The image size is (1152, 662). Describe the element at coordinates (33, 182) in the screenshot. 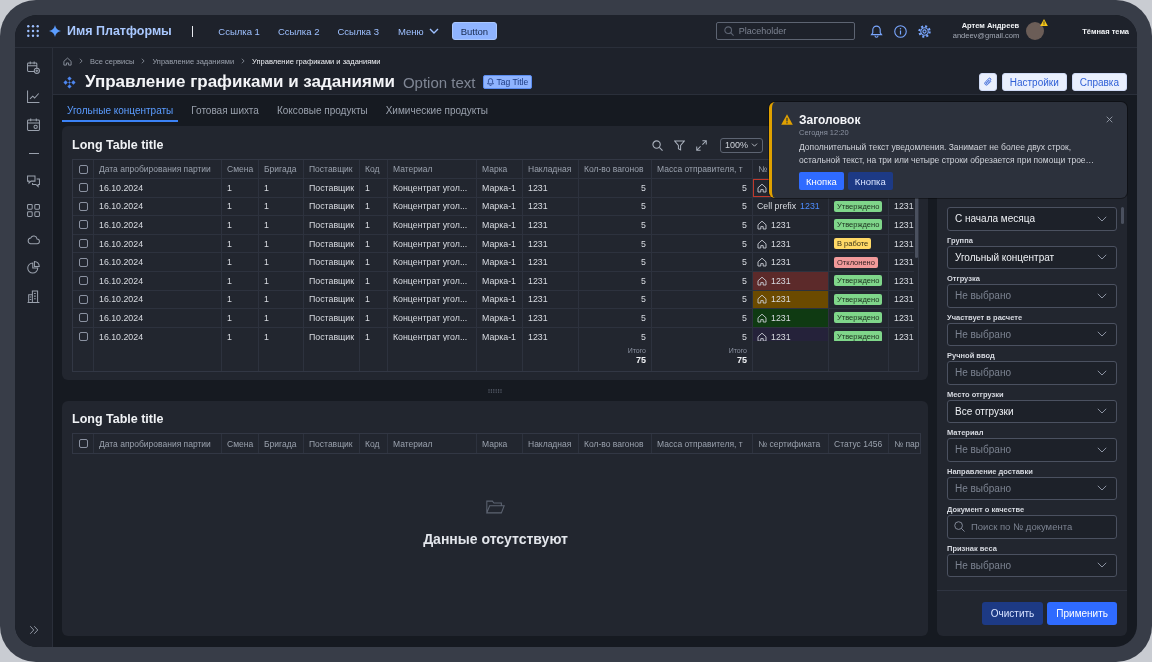

I see `chat-icon` at that location.